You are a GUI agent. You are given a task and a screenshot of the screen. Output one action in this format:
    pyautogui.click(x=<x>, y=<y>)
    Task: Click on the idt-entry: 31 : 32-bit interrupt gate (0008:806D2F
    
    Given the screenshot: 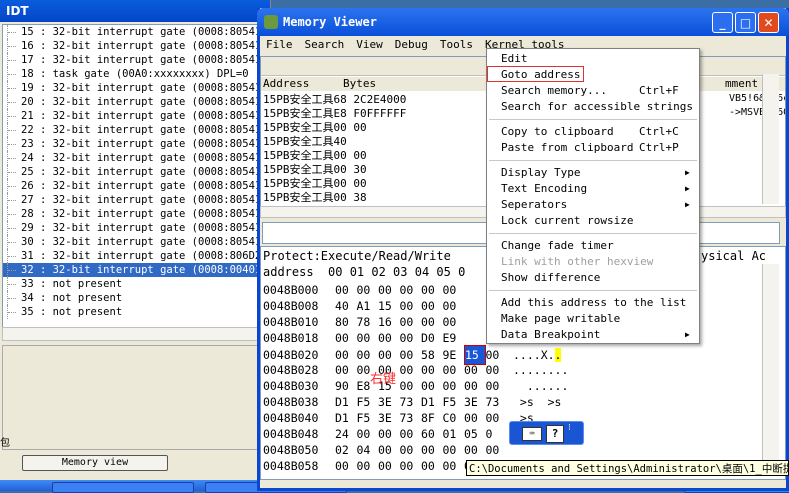 What is the action you would take?
    pyautogui.click(x=136, y=256)
    